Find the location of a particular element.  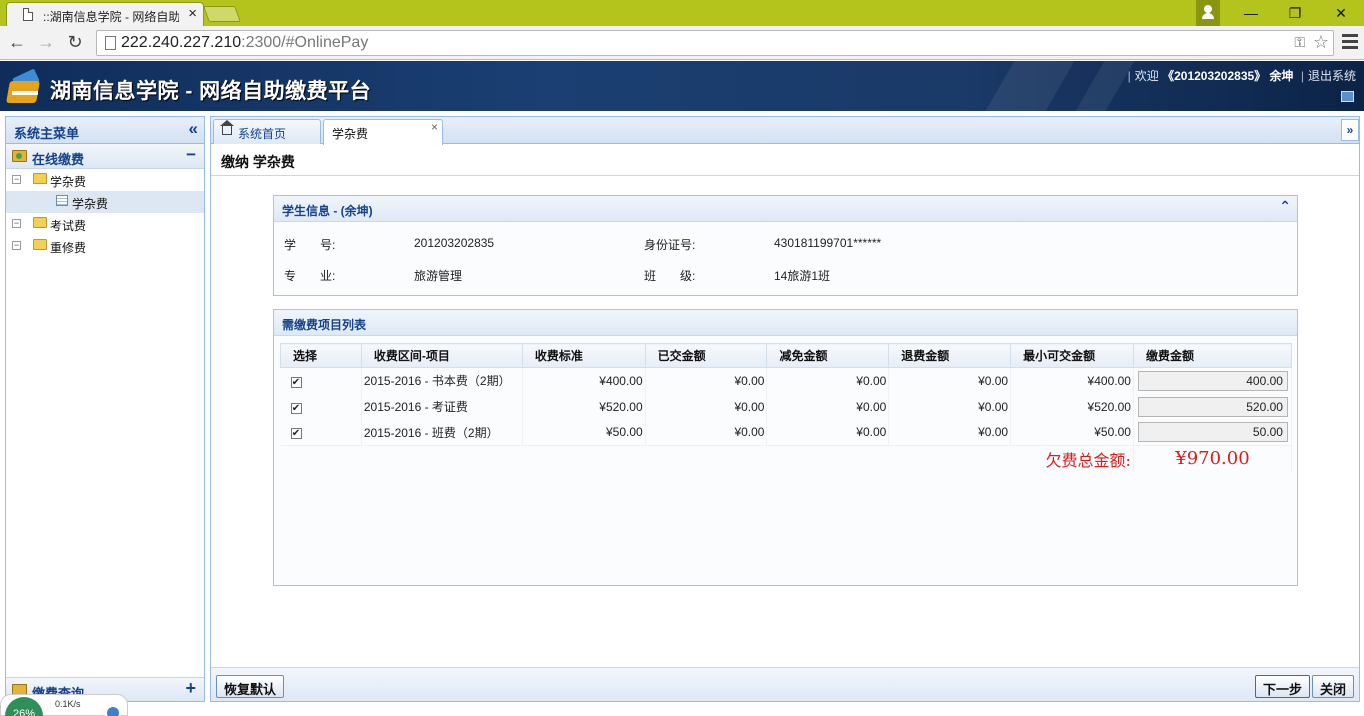

browser-tabstrip: ::湖南信息学院 - 网络自助缴费平台 × — ❐ ✕ is located at coordinates (682, 13).